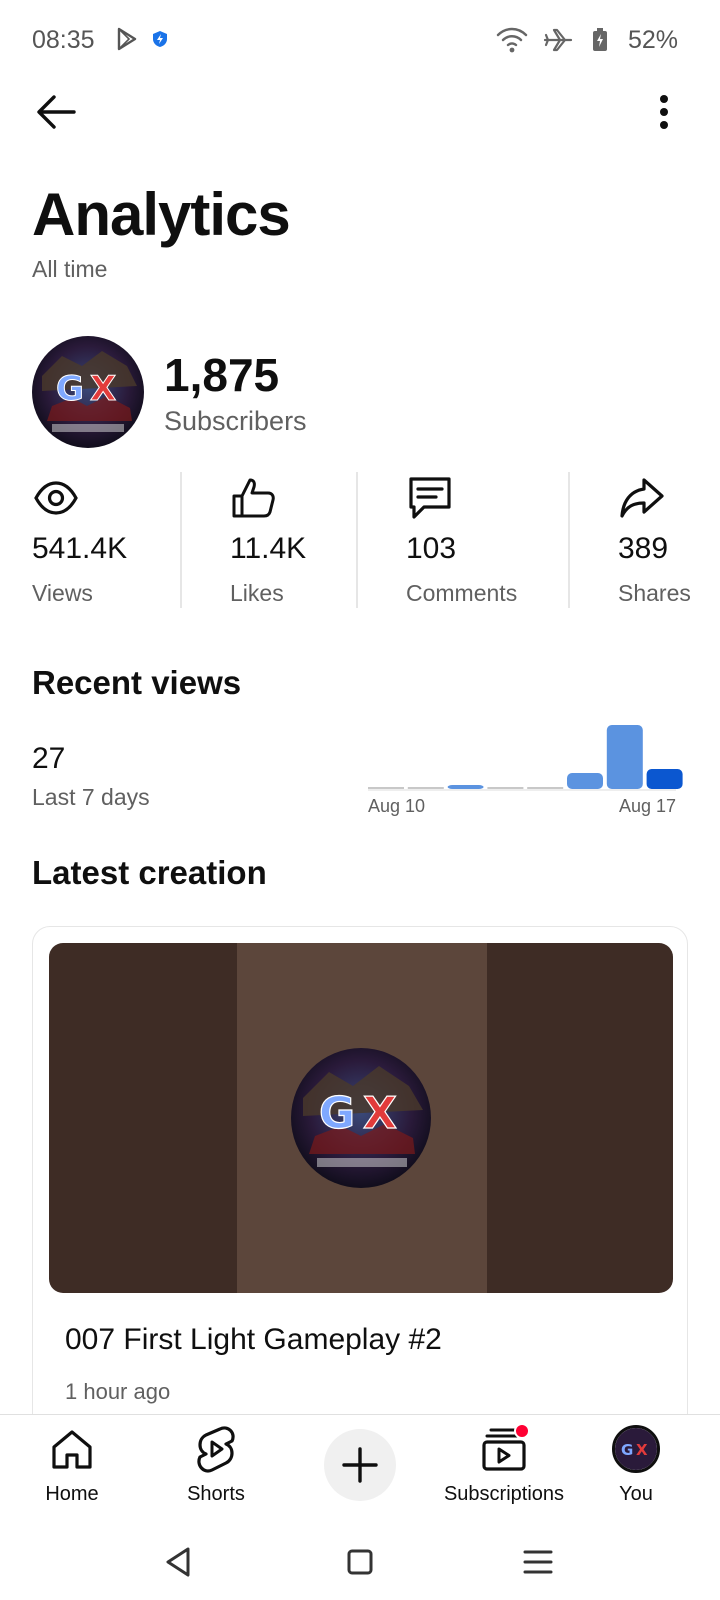  I want to click on eye-icon, so click(56, 498).